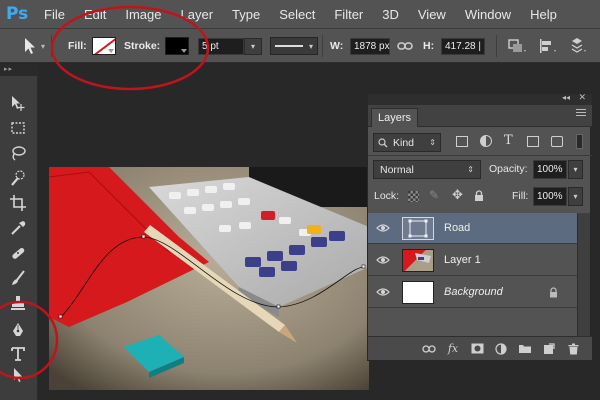 Image resolution: width=600 pixels, height=400 pixels. I want to click on blend-mode-value: Normal, so click(397, 169).